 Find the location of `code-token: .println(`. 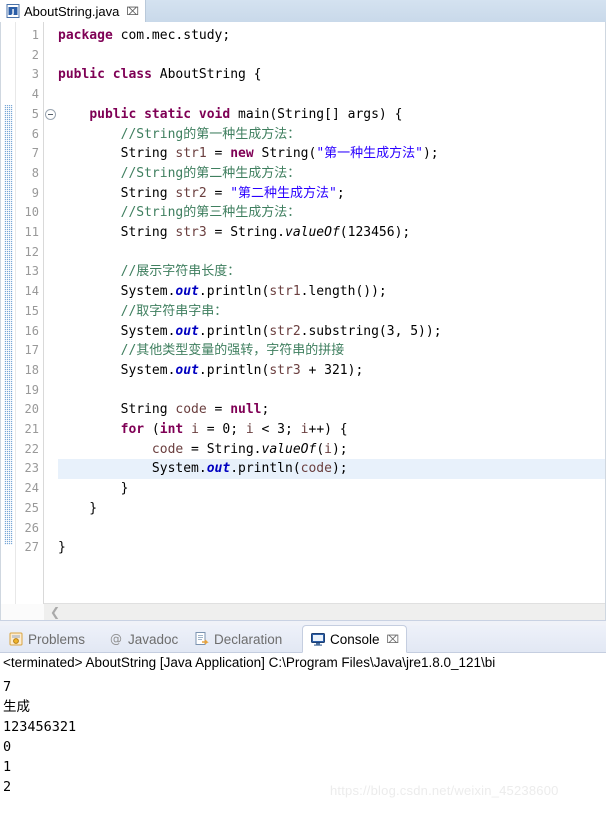

code-token: .println( is located at coordinates (234, 292).